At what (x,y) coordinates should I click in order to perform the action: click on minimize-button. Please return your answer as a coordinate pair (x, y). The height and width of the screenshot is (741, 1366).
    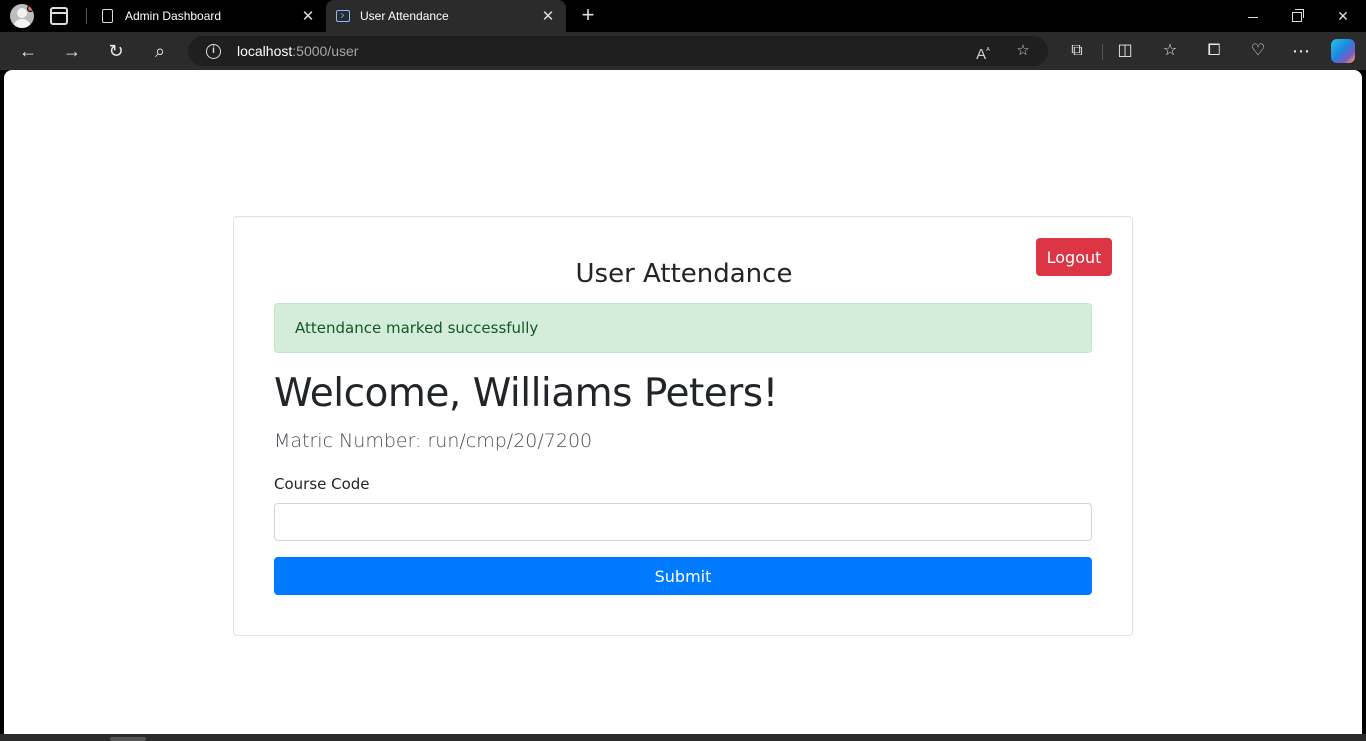
    Looking at the image, I should click on (1253, 16).